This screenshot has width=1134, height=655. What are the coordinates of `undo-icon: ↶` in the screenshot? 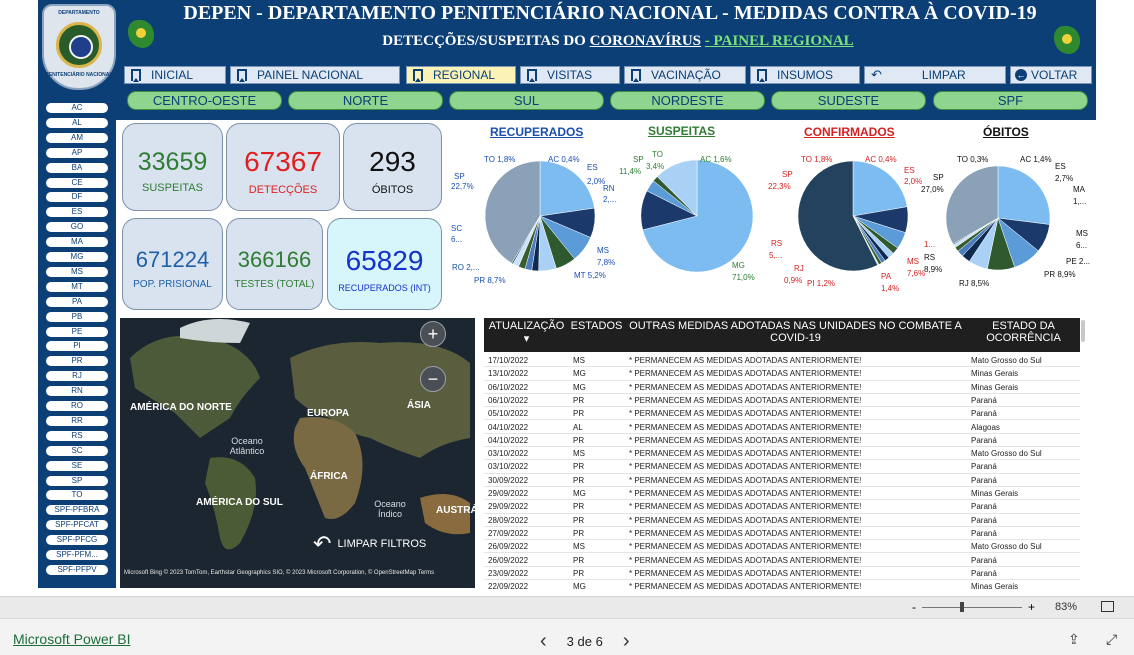 It's located at (322, 543).